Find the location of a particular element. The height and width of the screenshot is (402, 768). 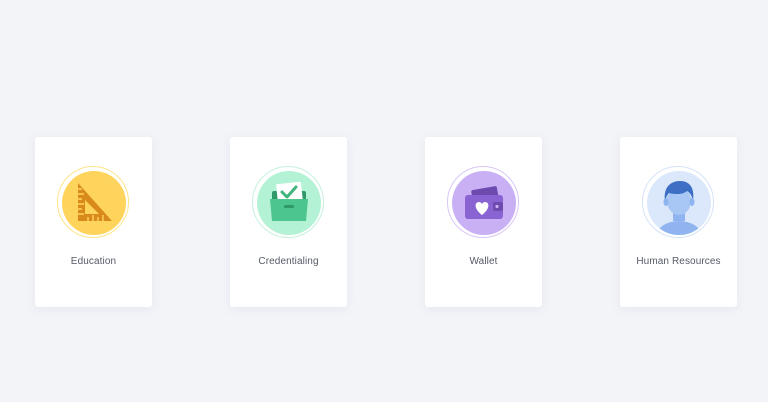

card-label-education: Education is located at coordinates (93, 261).